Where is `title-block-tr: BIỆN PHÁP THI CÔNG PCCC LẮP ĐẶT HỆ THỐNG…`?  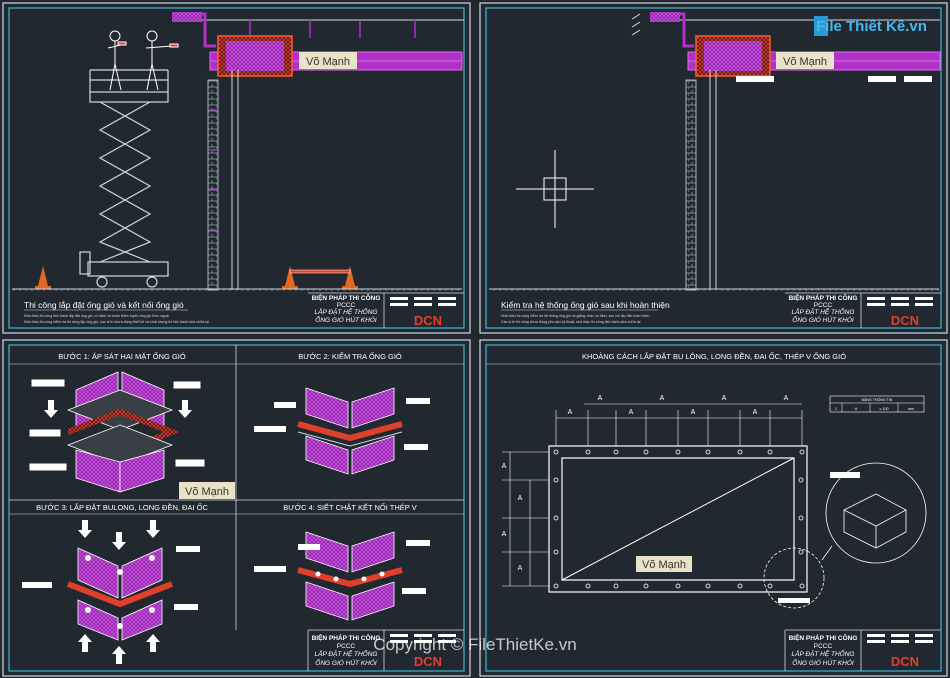
title-block-tr: BIỆN PHÁP THI CÔNG PCCC LẮP ĐẶT HỆ THỐNG… is located at coordinates (863, 310).